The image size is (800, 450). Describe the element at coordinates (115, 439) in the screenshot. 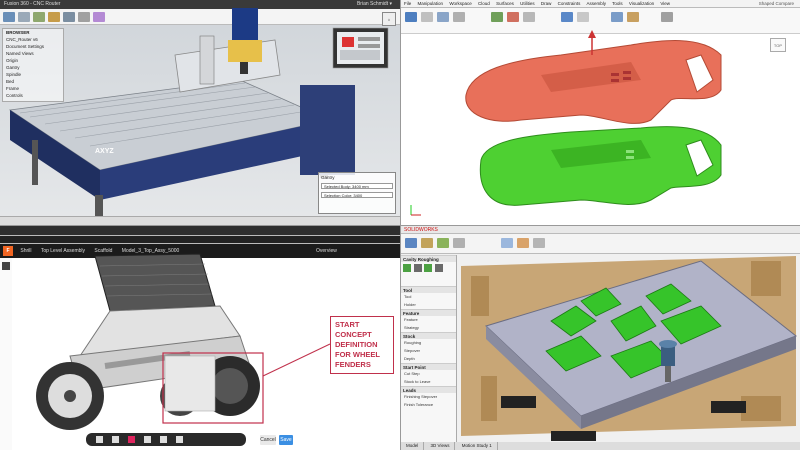

I see `shape-tool-icon` at that location.